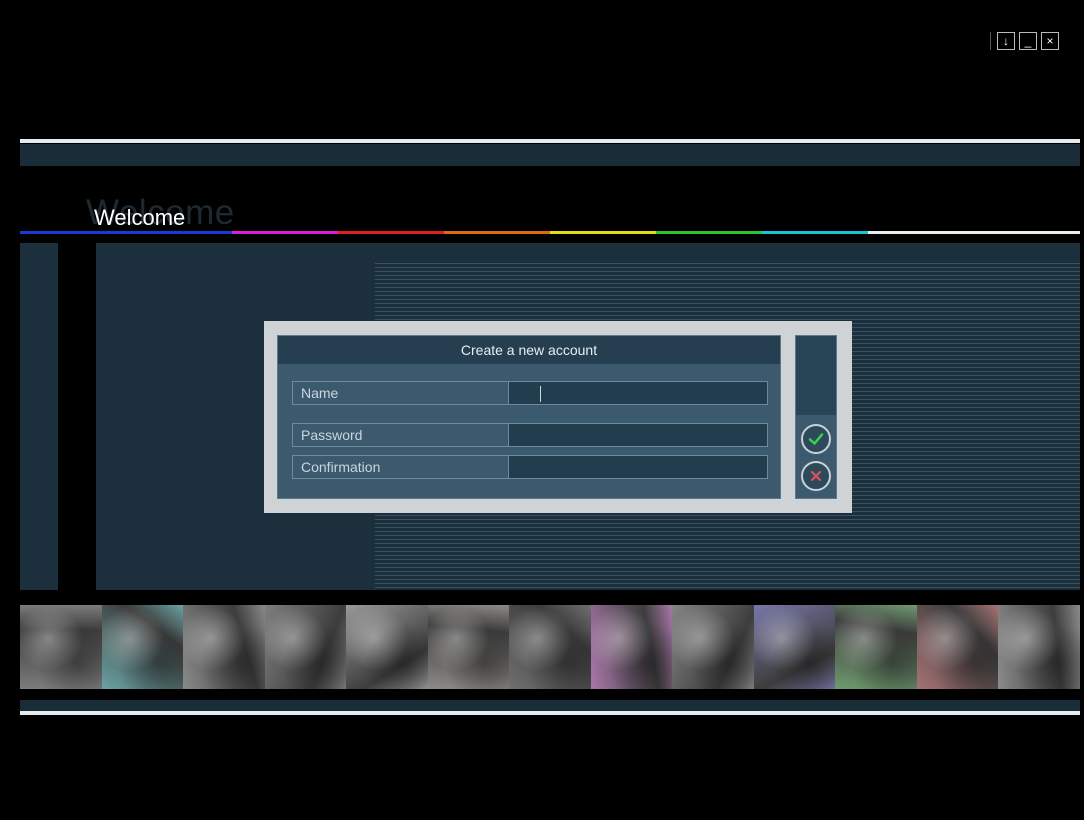 The width and height of the screenshot is (1084, 820). What do you see at coordinates (529, 350) in the screenshot?
I see `dialog-title: Create a new account` at bounding box center [529, 350].